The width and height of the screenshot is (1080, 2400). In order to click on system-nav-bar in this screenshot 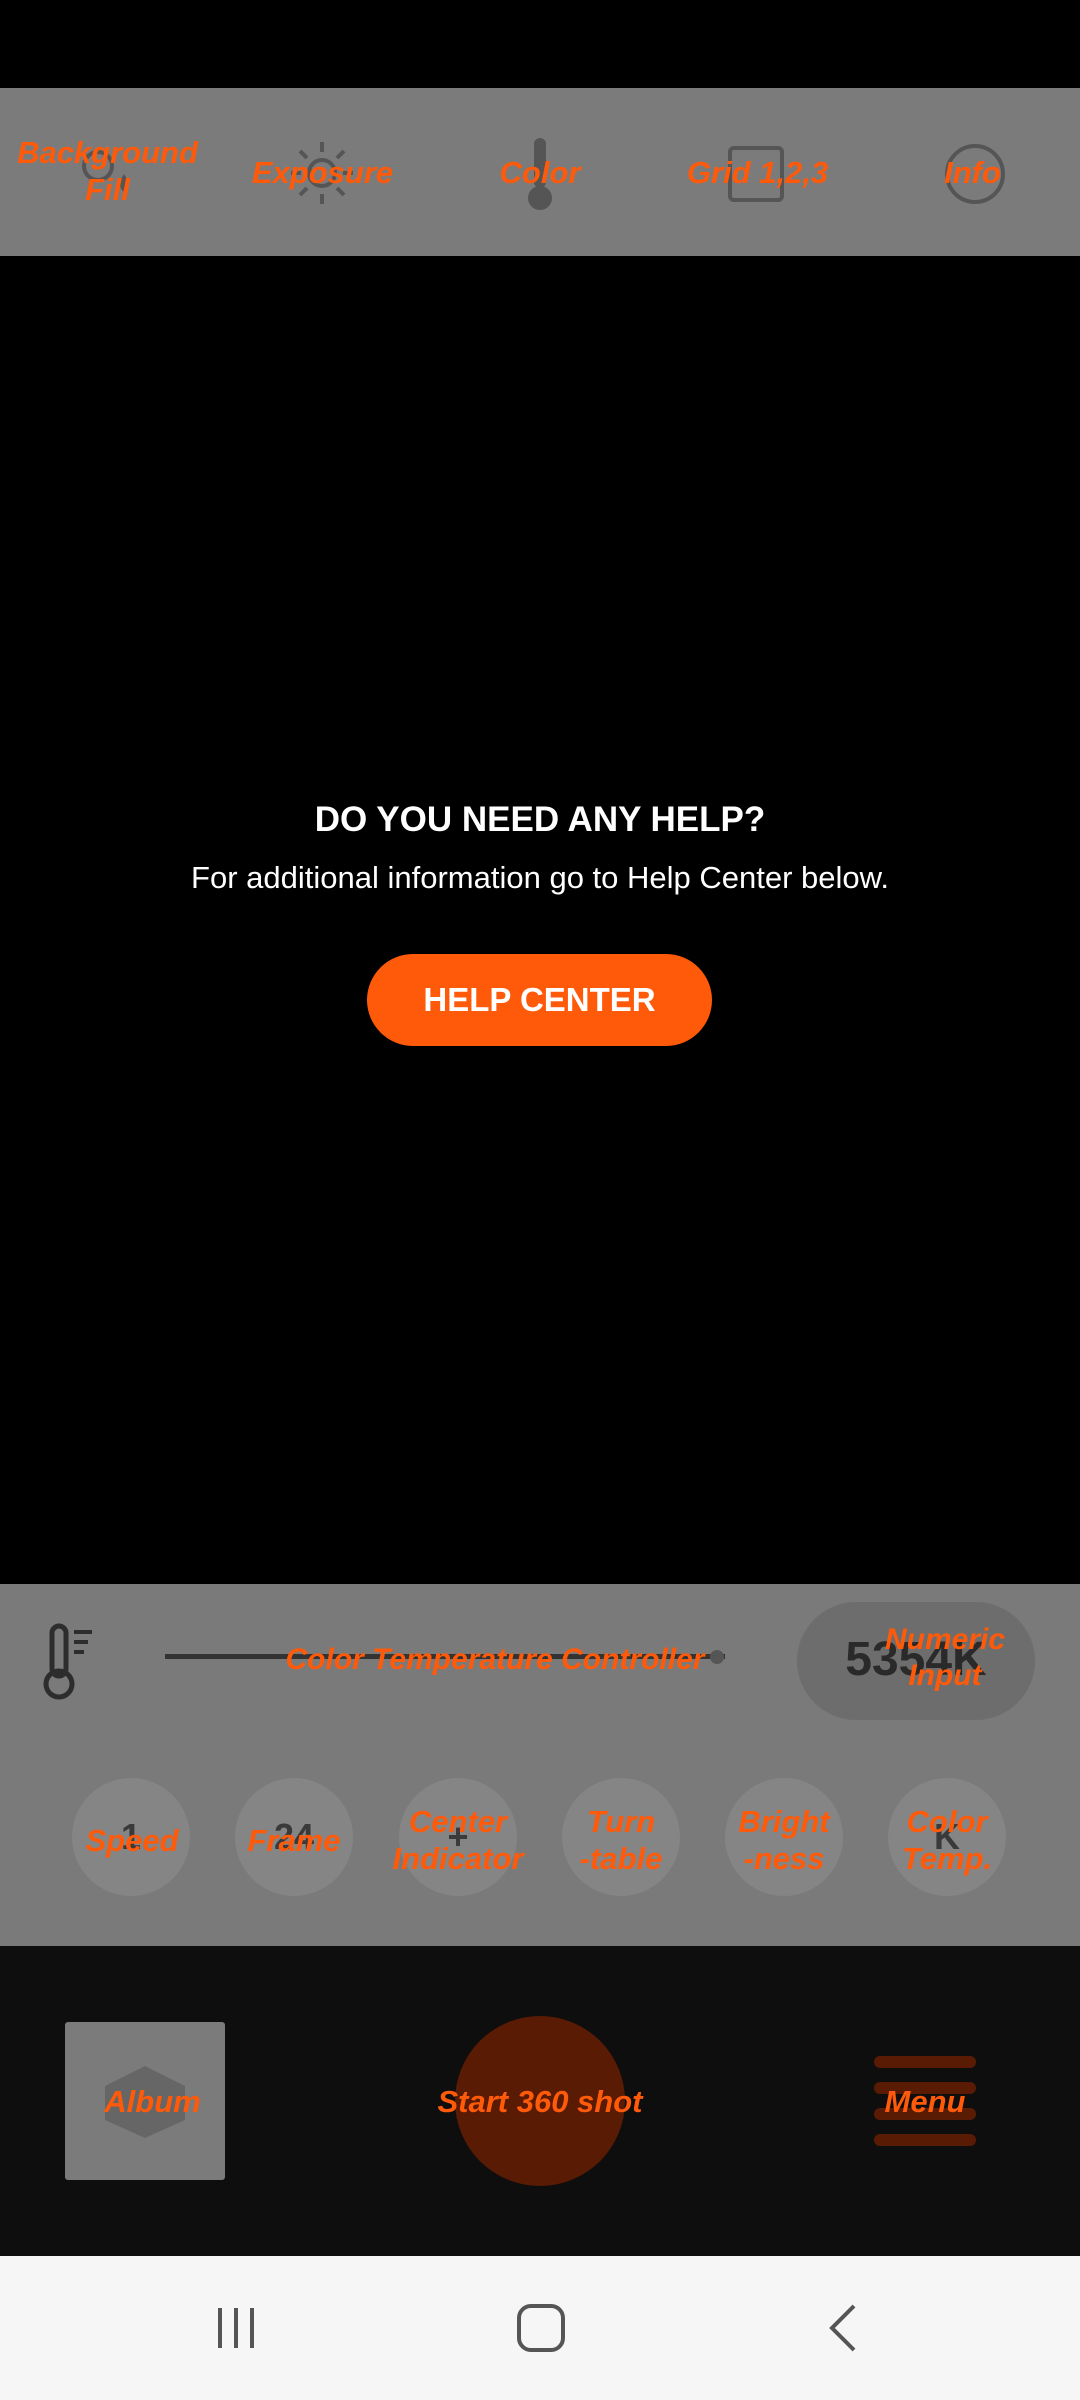, I will do `click(540, 2328)`.